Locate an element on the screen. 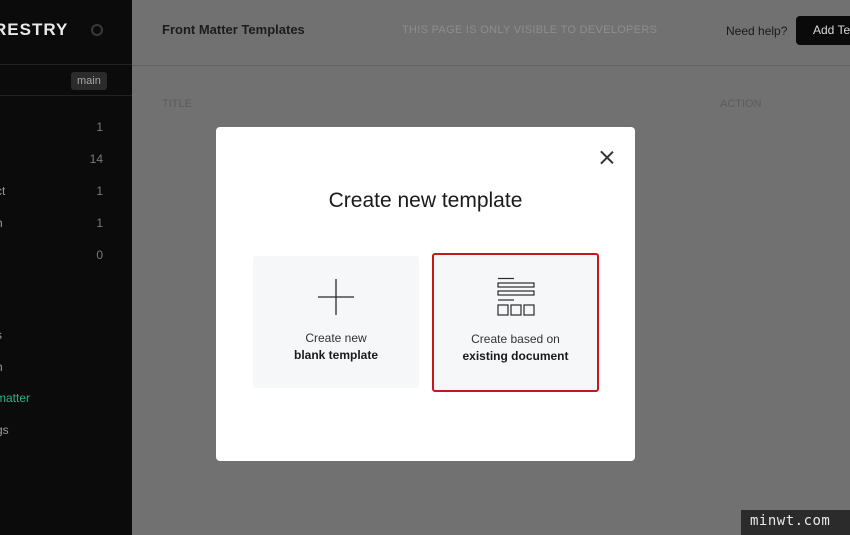  sidebar-item: t 1 is located at coordinates (66, 128).